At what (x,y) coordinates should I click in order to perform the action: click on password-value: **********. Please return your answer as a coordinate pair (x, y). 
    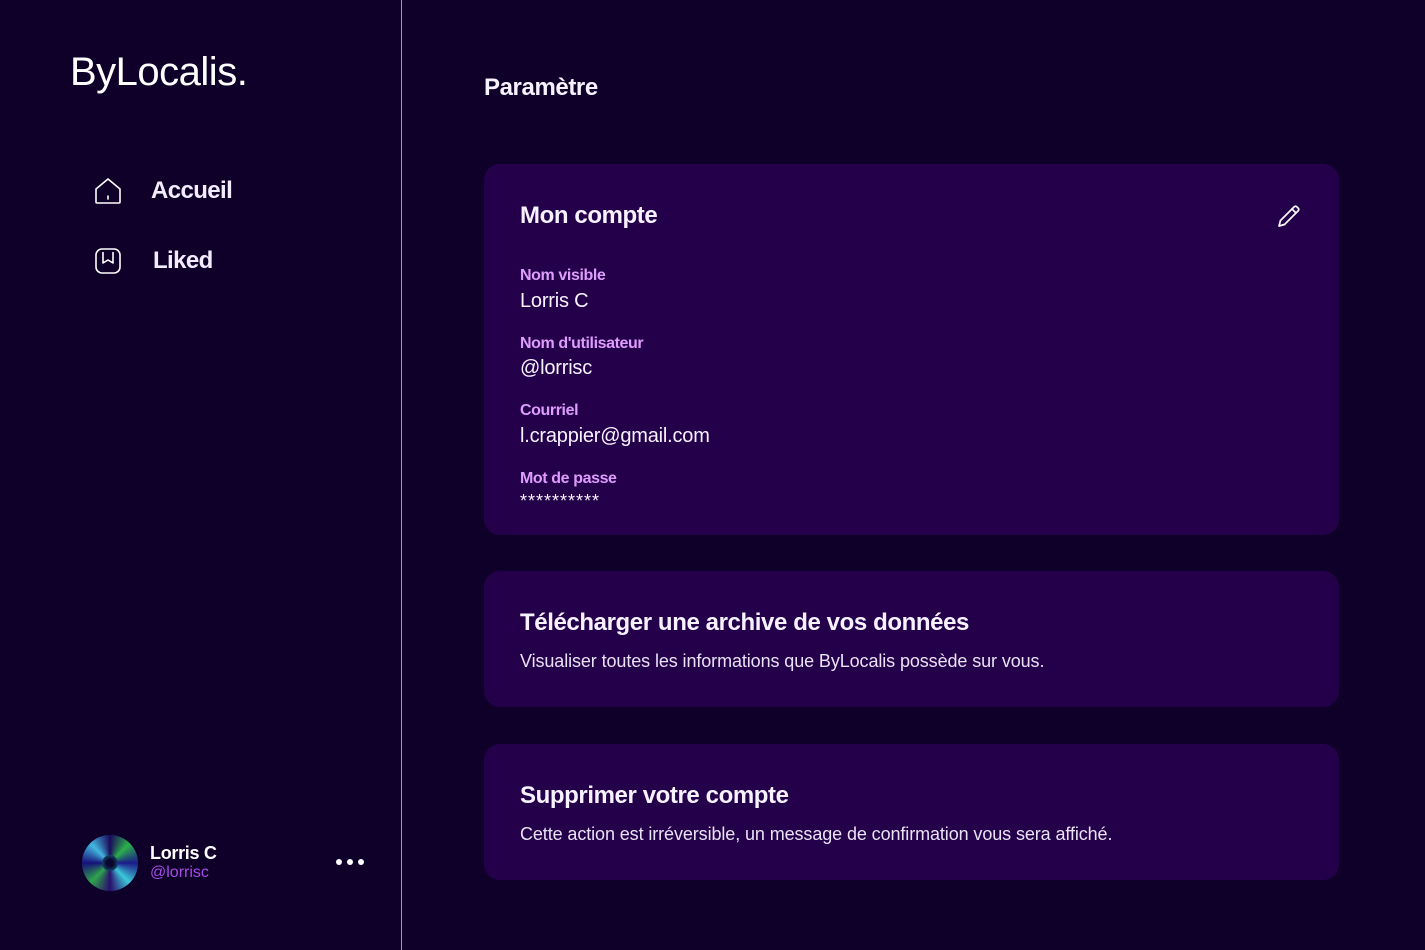
    Looking at the image, I should click on (560, 501).